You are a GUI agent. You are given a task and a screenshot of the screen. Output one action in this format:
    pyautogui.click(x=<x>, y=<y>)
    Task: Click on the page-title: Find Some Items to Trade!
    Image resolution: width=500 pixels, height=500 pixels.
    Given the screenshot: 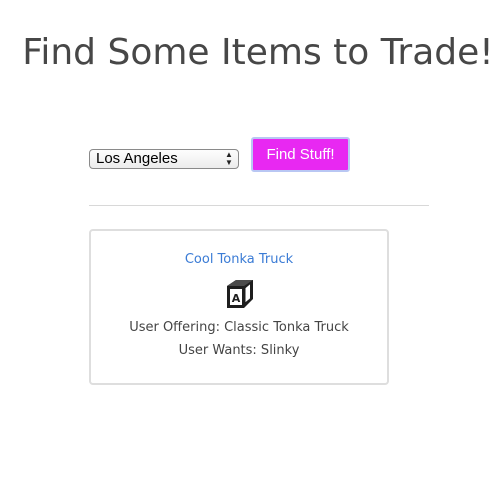 What is the action you would take?
    pyautogui.click(x=258, y=52)
    